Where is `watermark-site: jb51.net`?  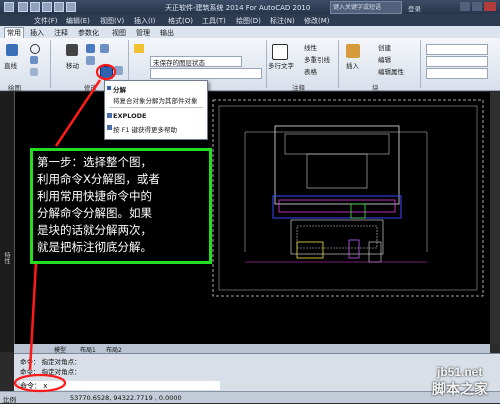 watermark-site: jb51.net is located at coordinates (460, 372).